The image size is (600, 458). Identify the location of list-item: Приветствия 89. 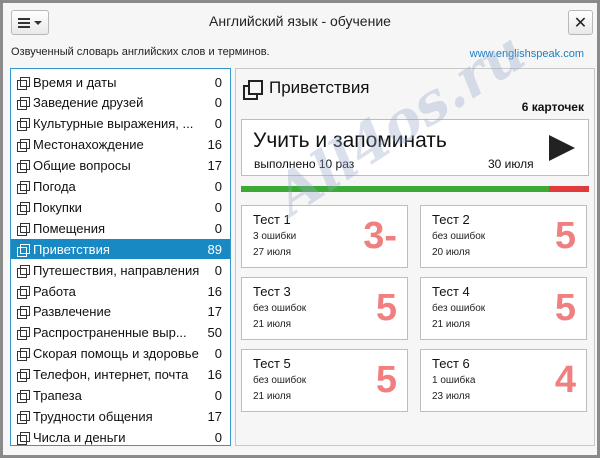
(120, 249).